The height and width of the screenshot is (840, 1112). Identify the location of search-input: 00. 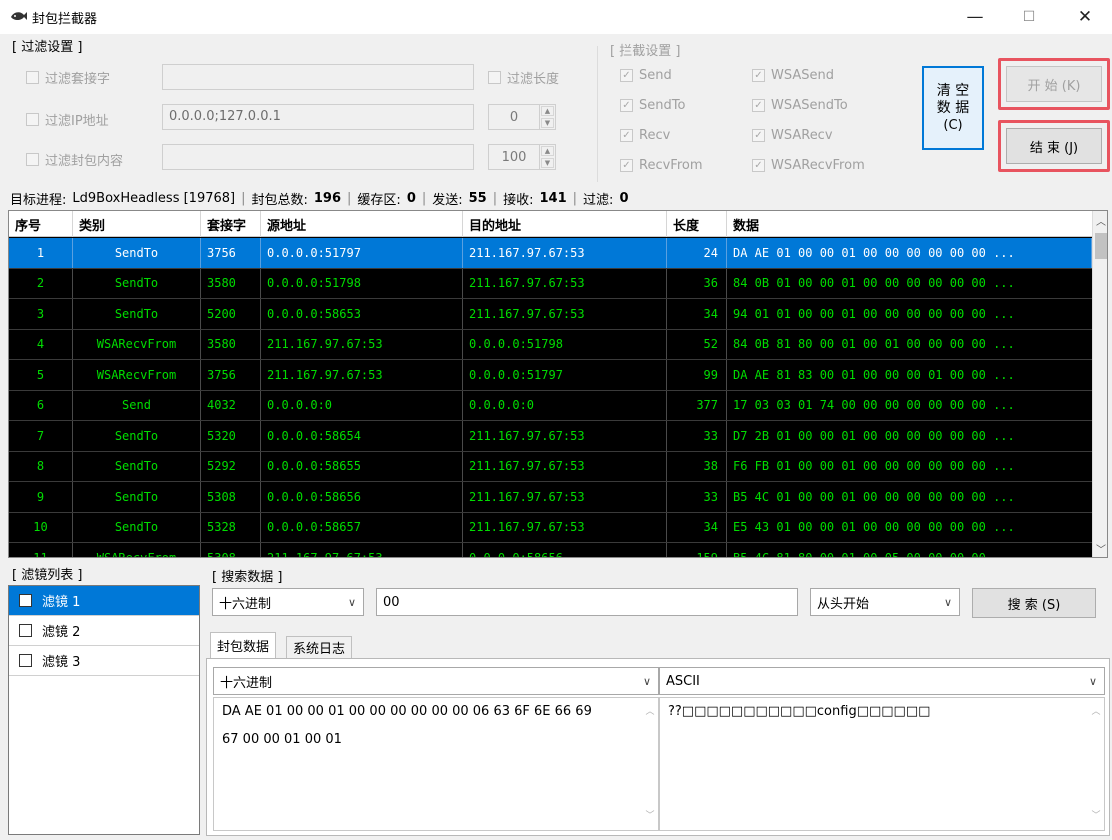
(587, 602).